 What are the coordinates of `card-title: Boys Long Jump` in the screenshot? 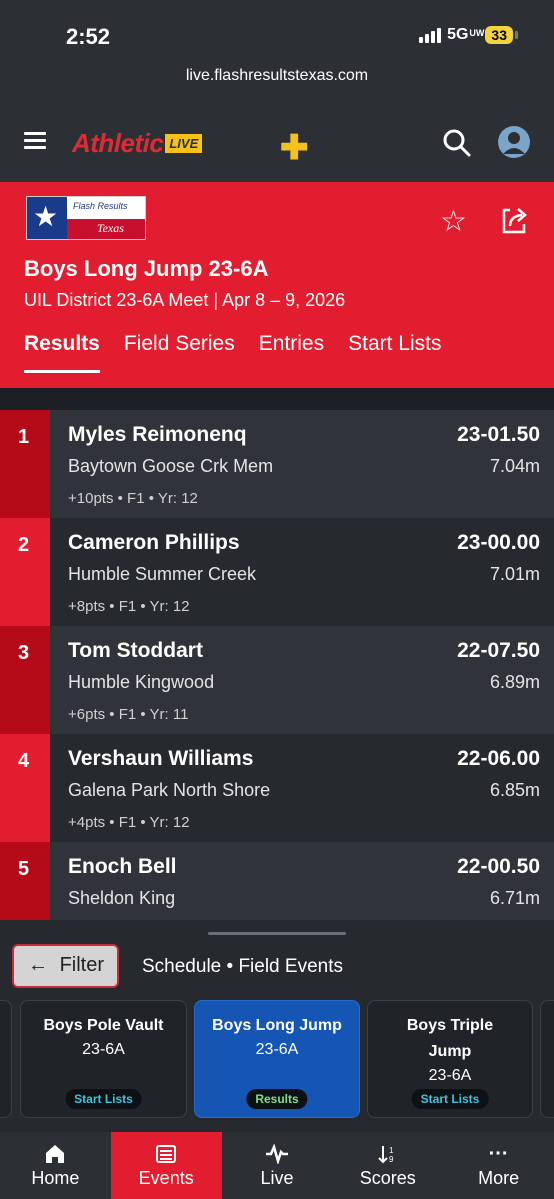 It's located at (277, 1025).